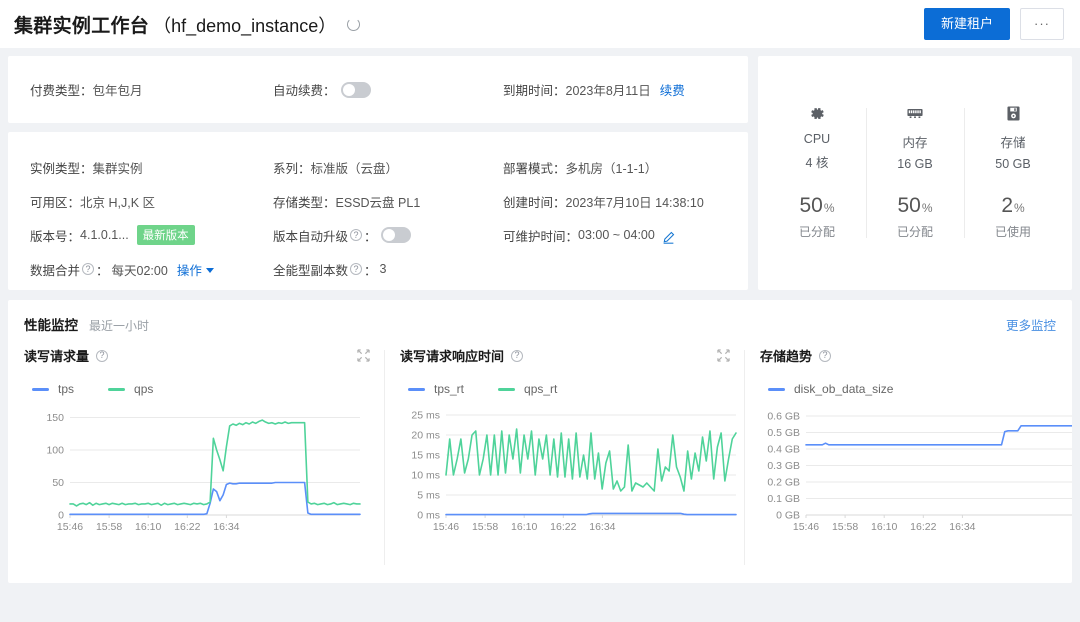 The image size is (1080, 622). What do you see at coordinates (668, 237) in the screenshot?
I see `edit-pencil-icon` at bounding box center [668, 237].